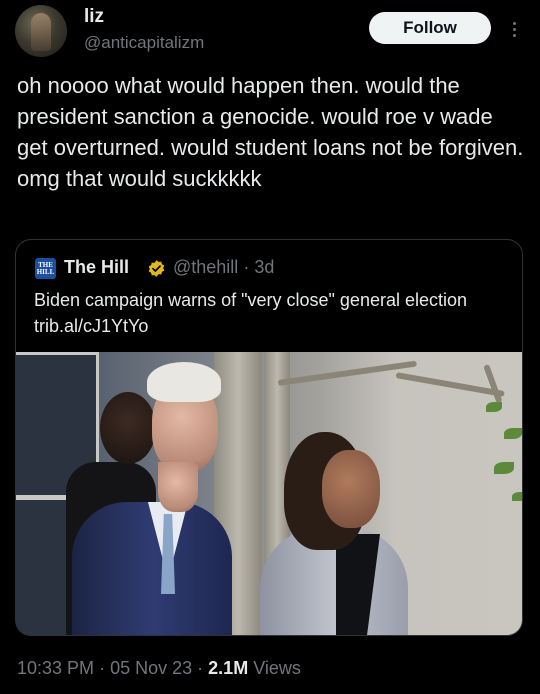 The width and height of the screenshot is (540, 694). Describe the element at coordinates (228, 668) in the screenshot. I see `views-count: 2.1M` at that location.